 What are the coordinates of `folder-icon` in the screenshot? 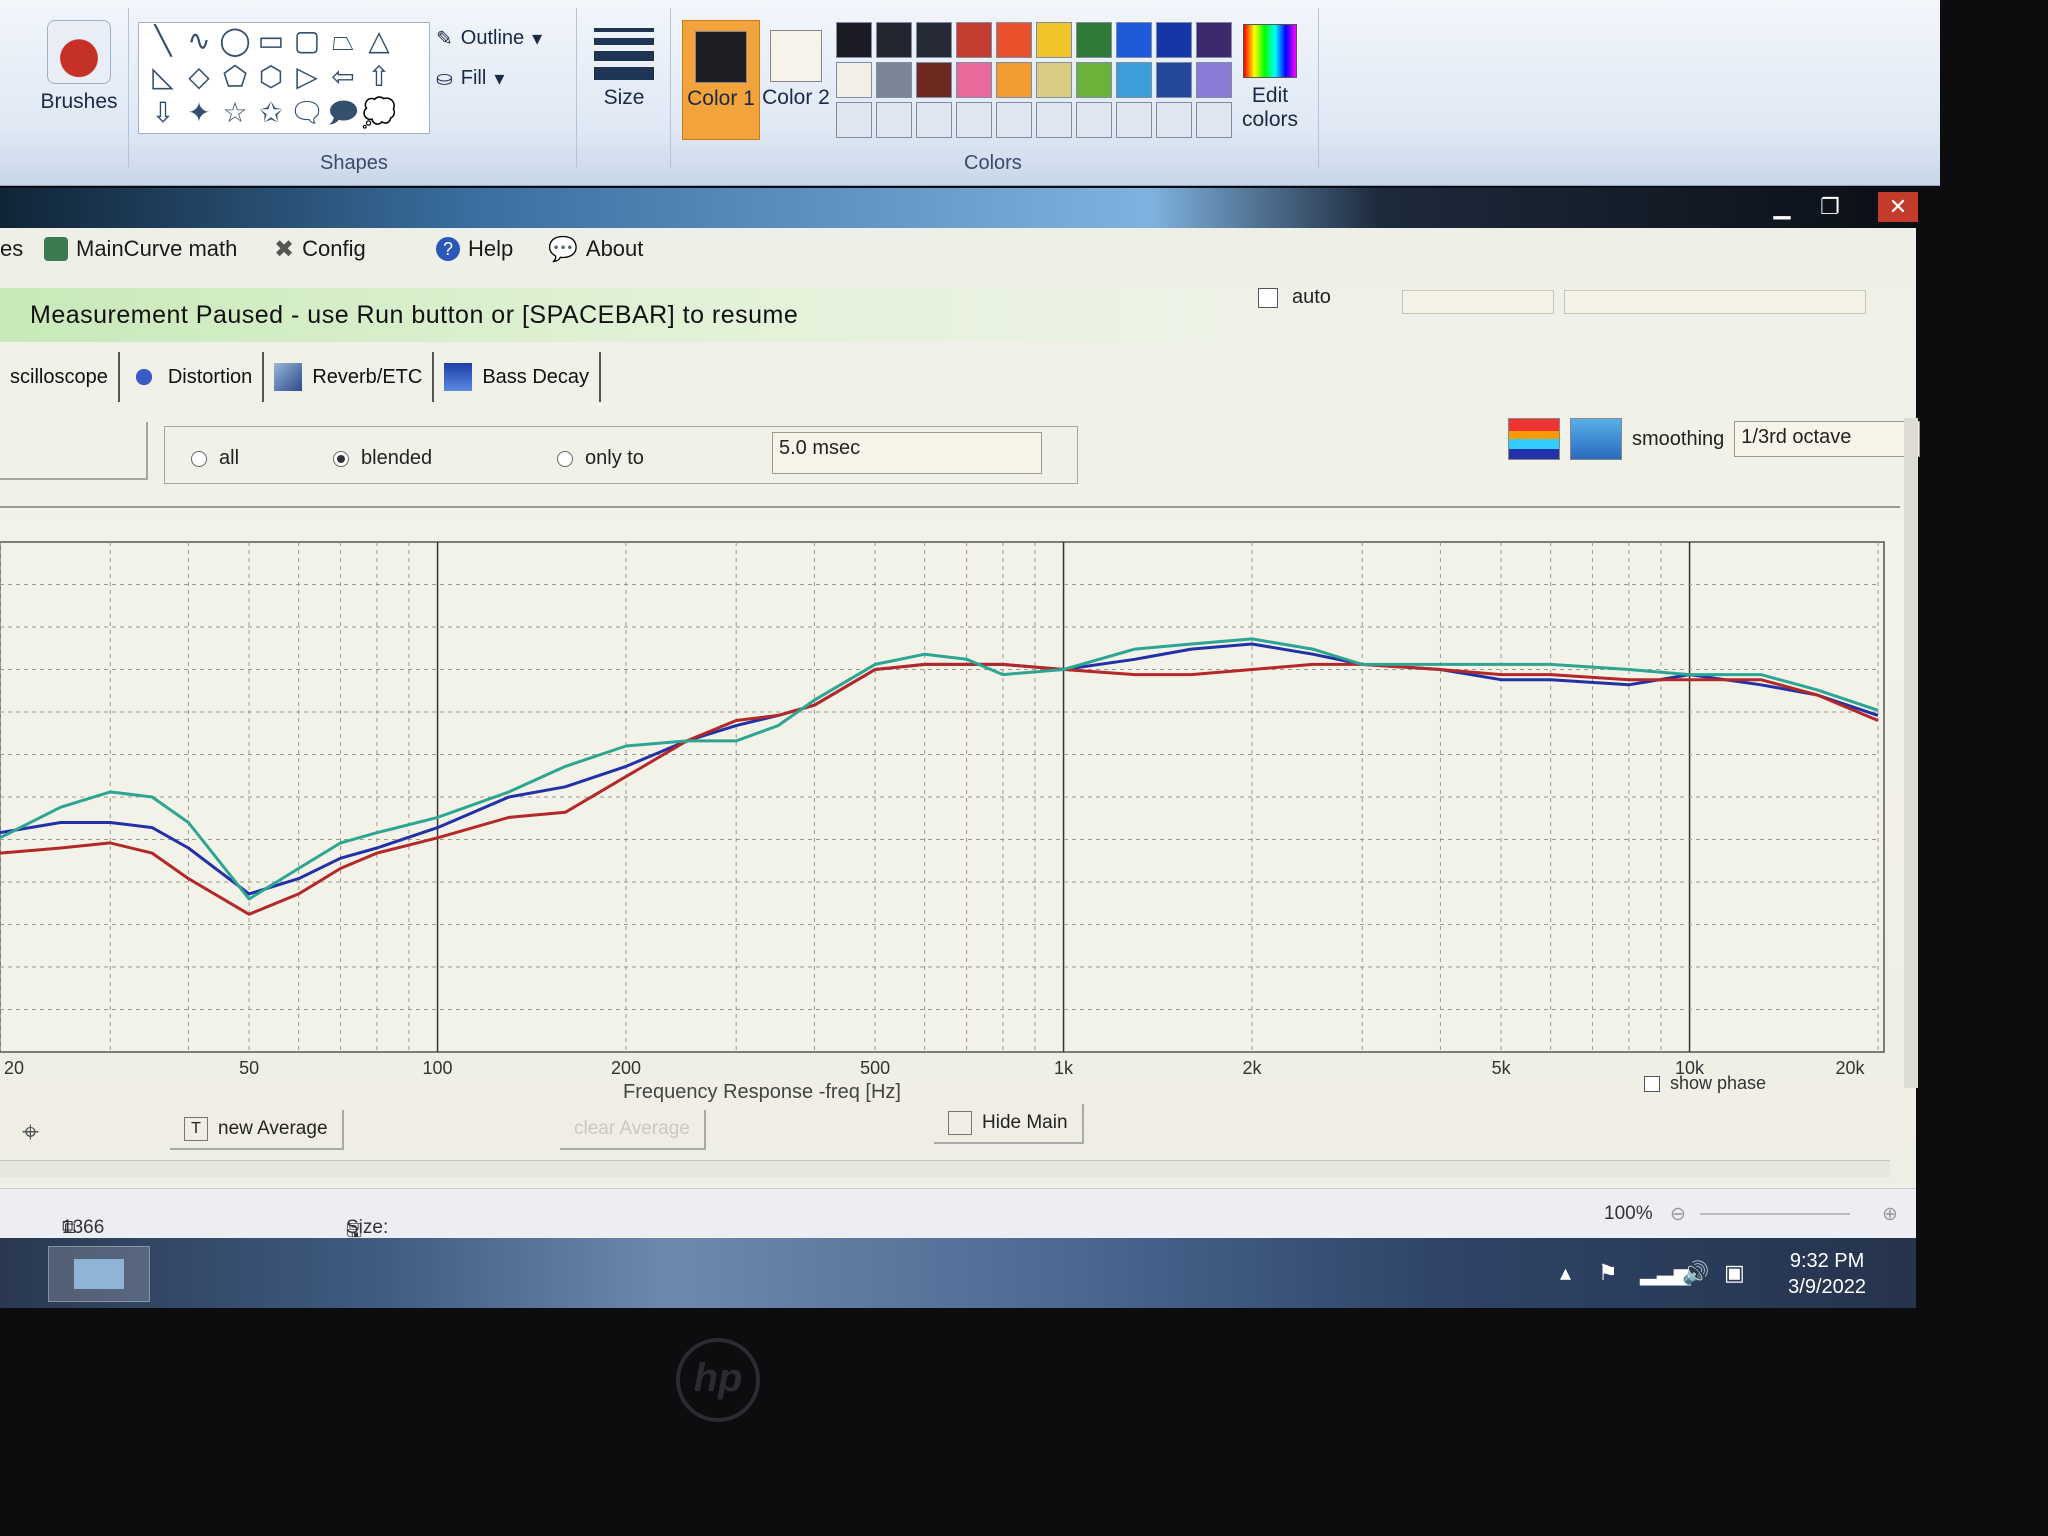 It's located at (99, 1274).